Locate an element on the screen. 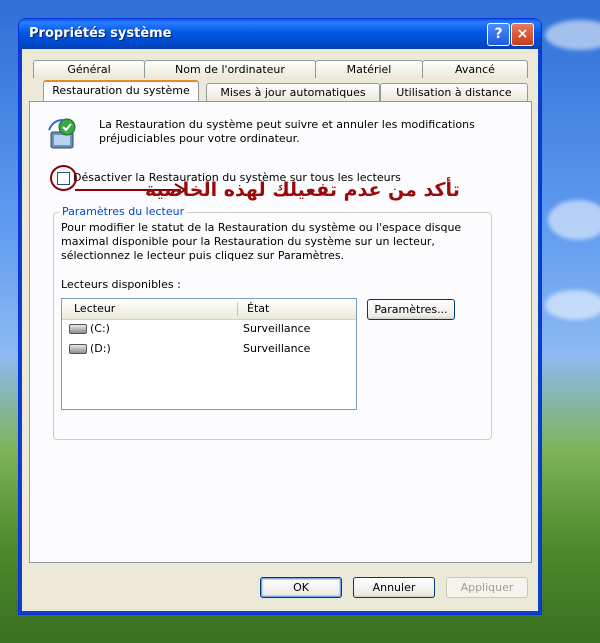 Image resolution: width=600 pixels, height=643 pixels. column-state: État is located at coordinates (258, 308).